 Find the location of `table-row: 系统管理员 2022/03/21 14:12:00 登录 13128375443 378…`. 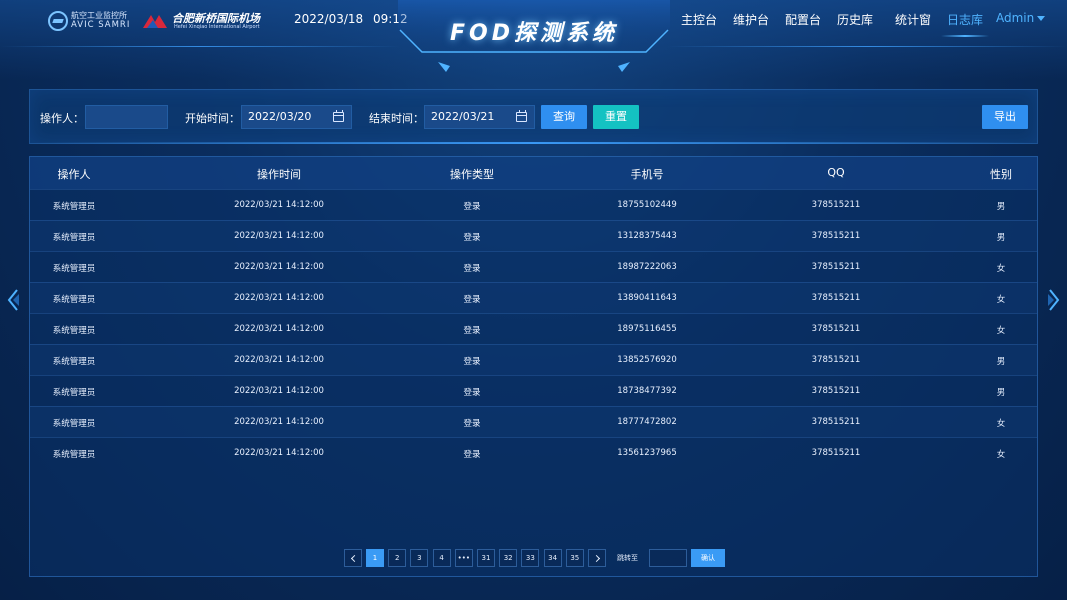

table-row: 系统管理员 2022/03/21 14:12:00 登录 13128375443 378… is located at coordinates (533, 235).